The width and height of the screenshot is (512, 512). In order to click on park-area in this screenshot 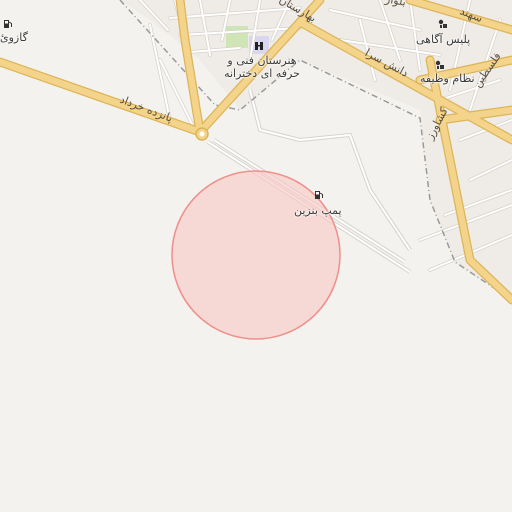, I will do `click(237, 37)`.